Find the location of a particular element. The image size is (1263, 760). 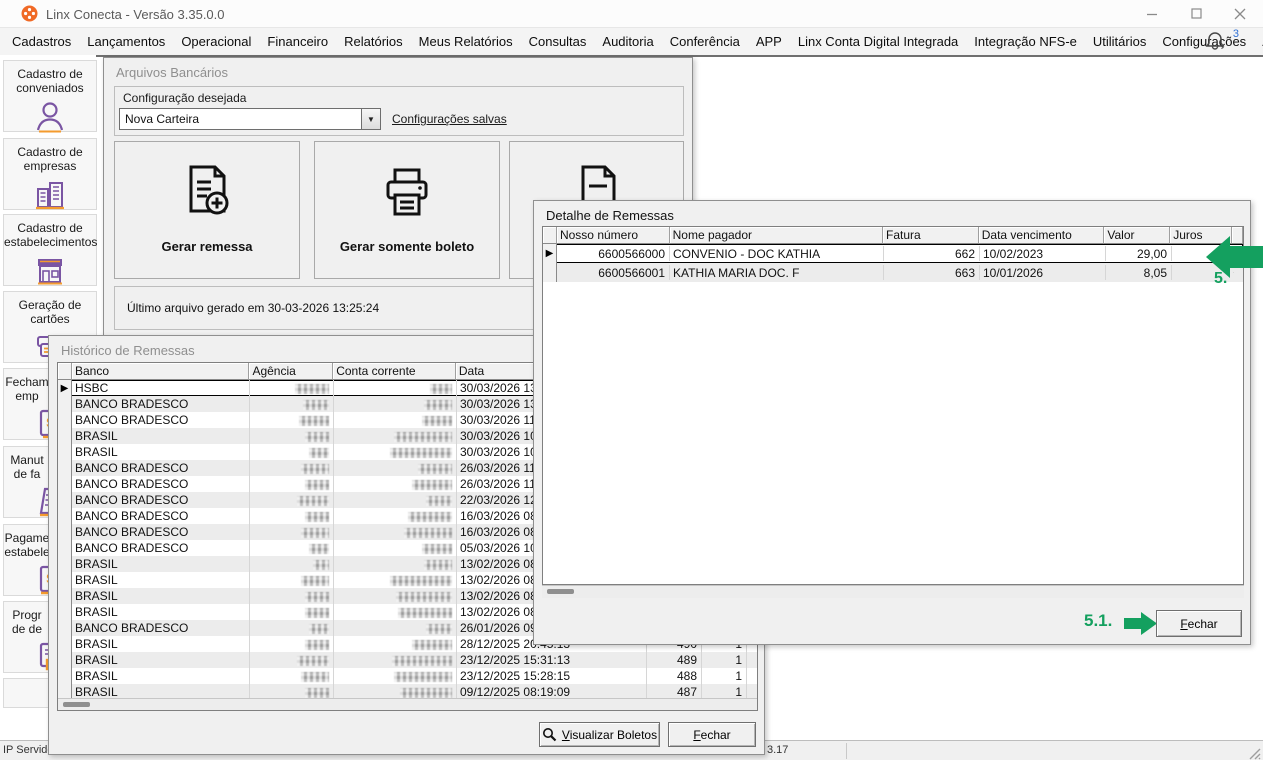

column-header-fatura: Fatura is located at coordinates (931, 235).